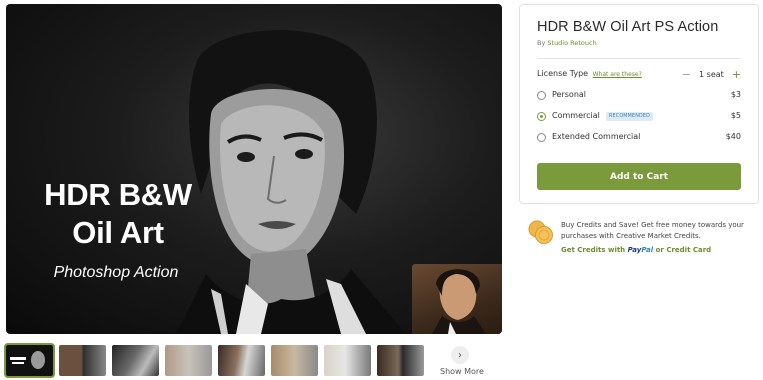 The height and width of the screenshot is (380, 763). Describe the element at coordinates (460, 355) in the screenshot. I see `chevron-right-icon: ›` at that location.